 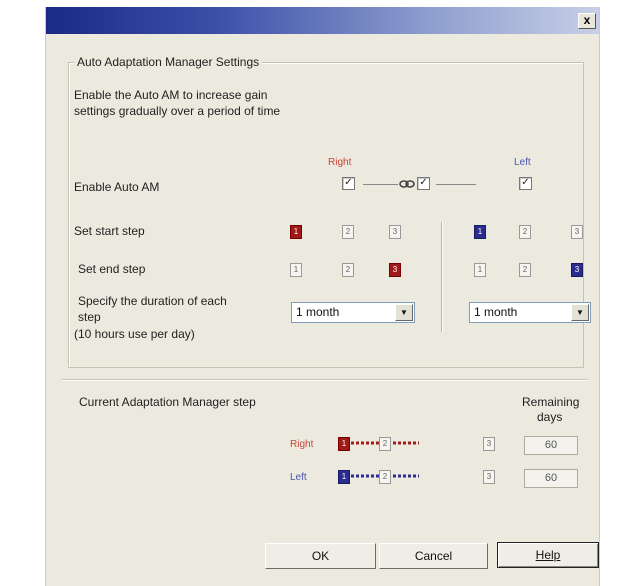 I want to click on ok-button: OK, so click(x=320, y=556).